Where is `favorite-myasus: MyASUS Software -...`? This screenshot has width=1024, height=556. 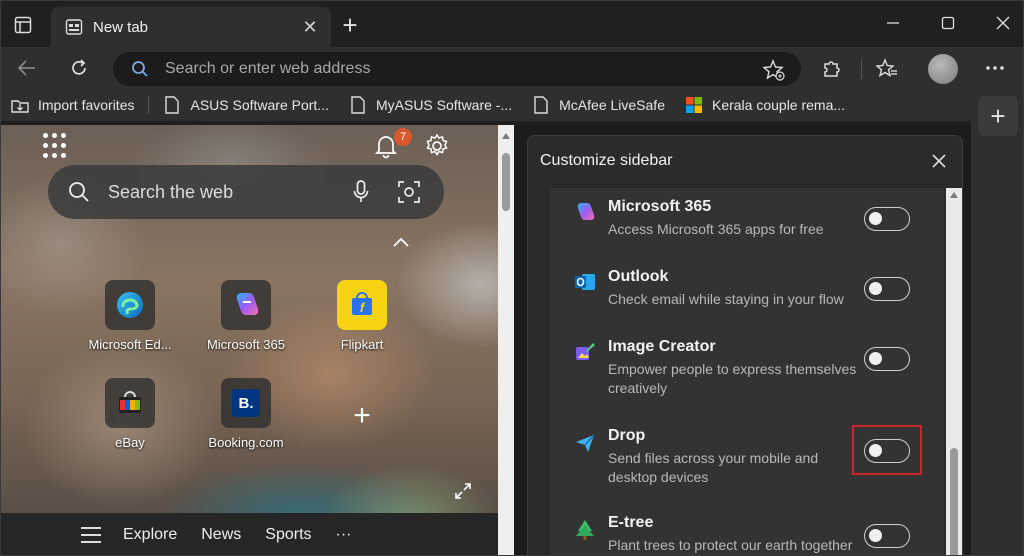
favorite-myasus: MyASUS Software -... is located at coordinates (430, 105).